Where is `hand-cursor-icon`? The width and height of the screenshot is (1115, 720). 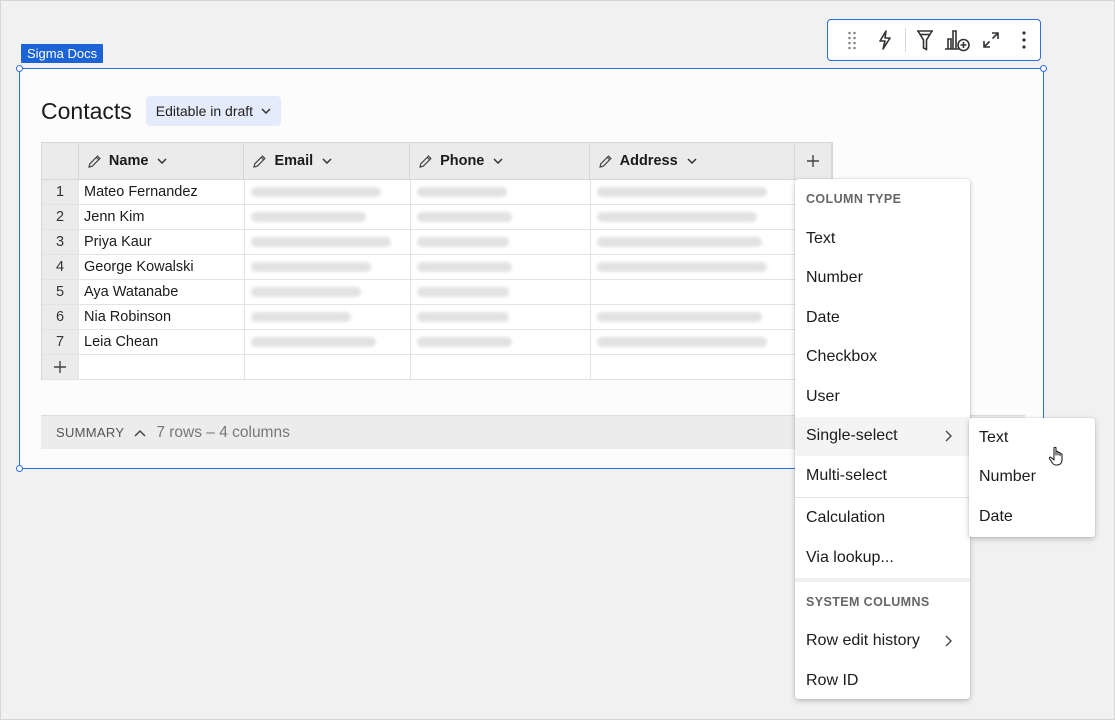 hand-cursor-icon is located at coordinates (1055, 456).